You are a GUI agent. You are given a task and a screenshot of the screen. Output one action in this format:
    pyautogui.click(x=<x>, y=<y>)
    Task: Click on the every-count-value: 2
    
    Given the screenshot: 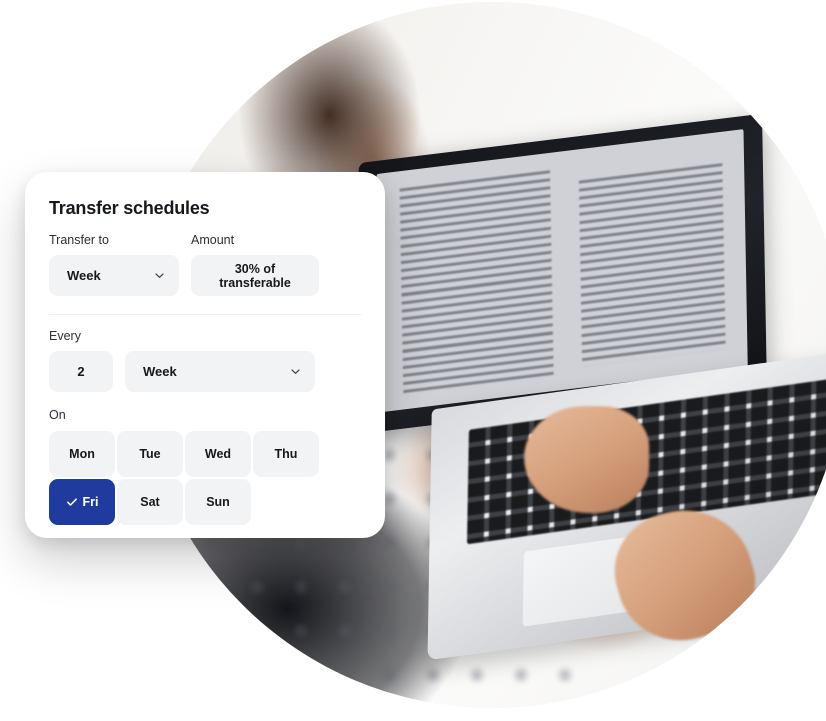 What is the action you would take?
    pyautogui.click(x=81, y=371)
    